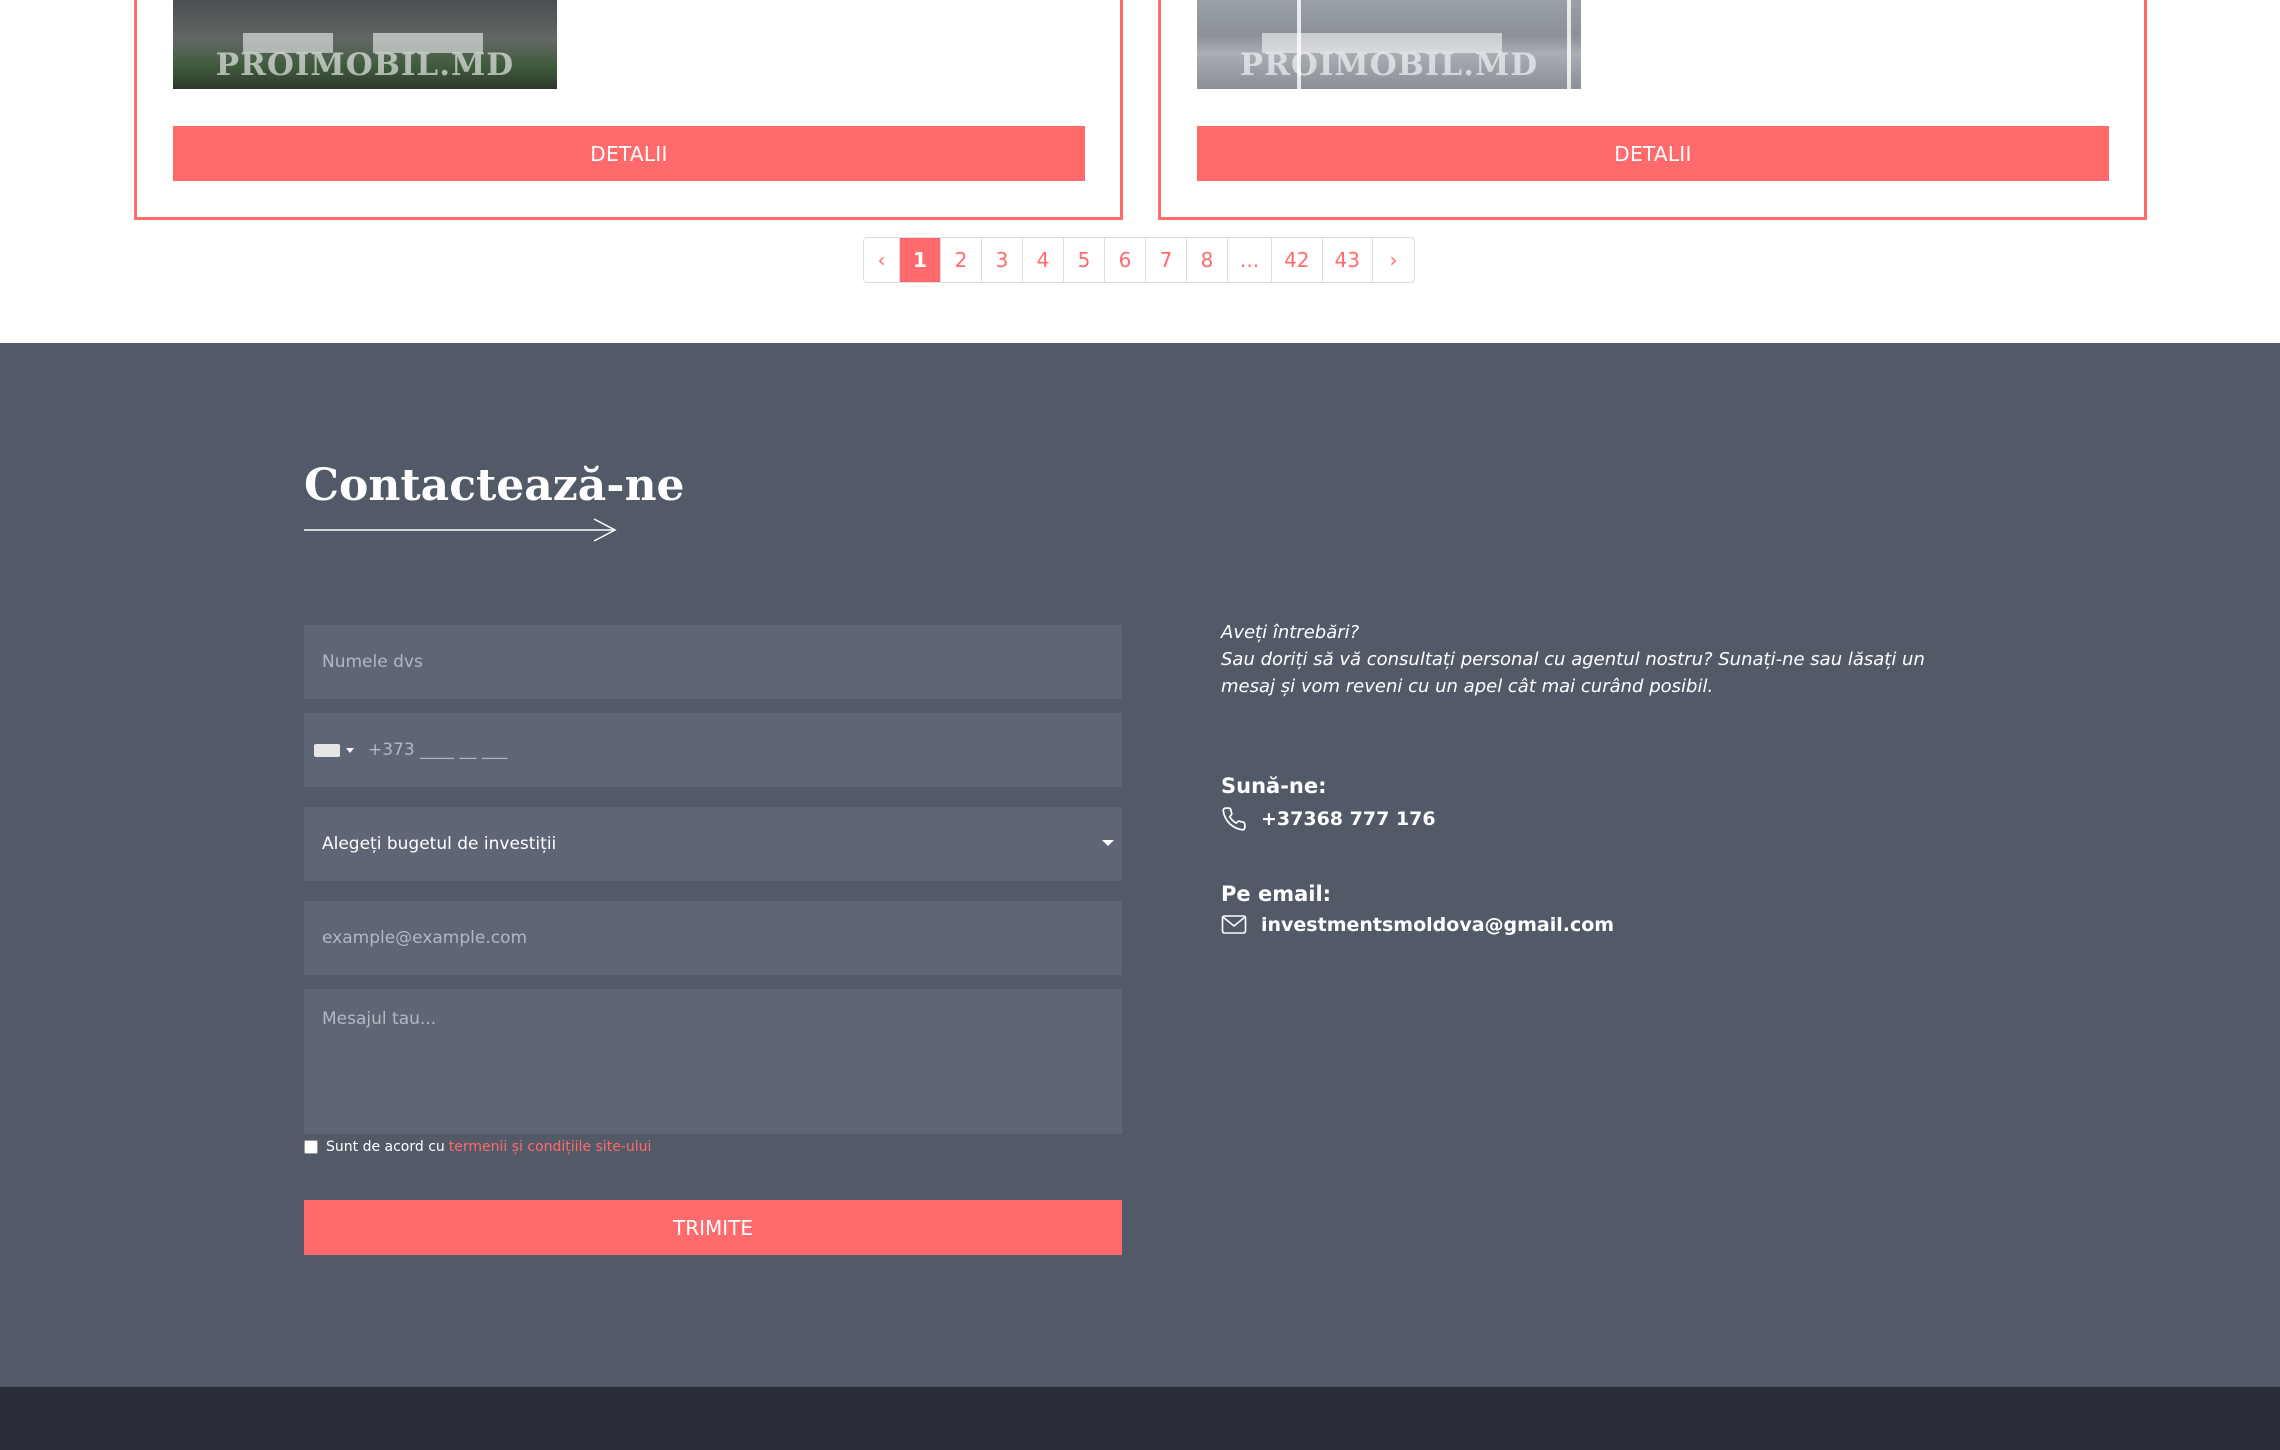  I want to click on phone-number: +37368 777 176, so click(1348, 819).